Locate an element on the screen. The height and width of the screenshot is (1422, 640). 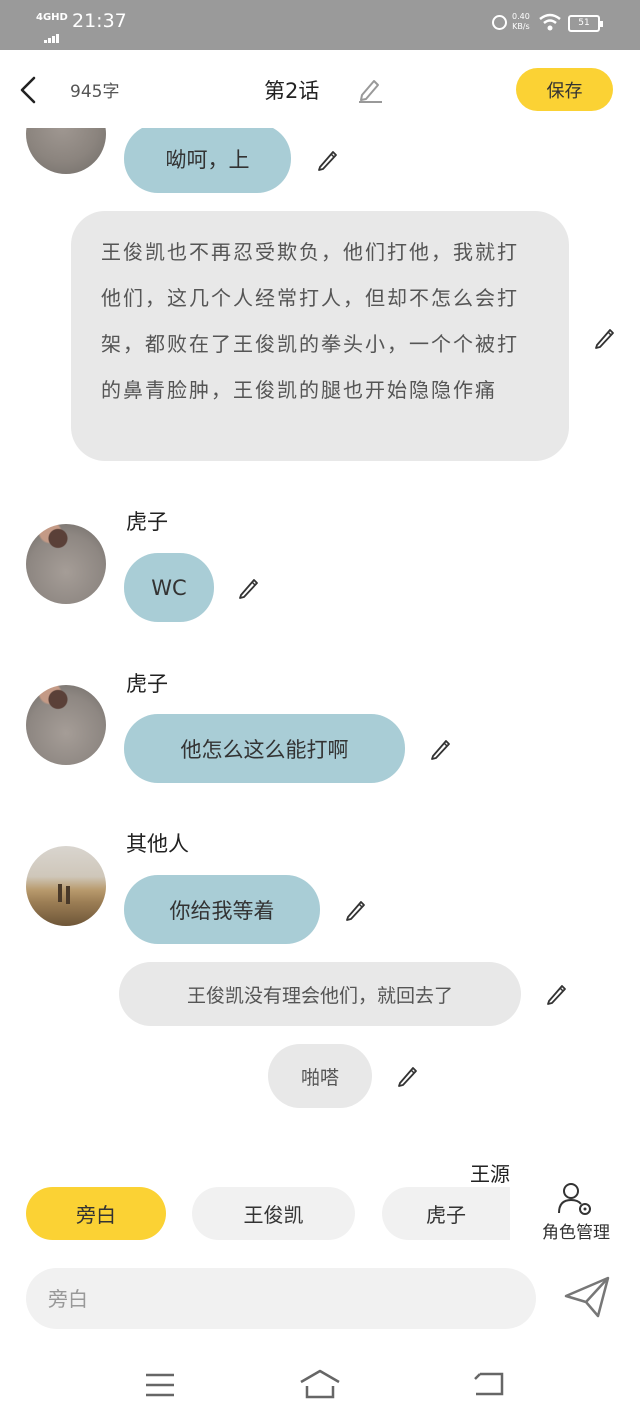
role-manage-icon is located at coordinates (574, 1199).